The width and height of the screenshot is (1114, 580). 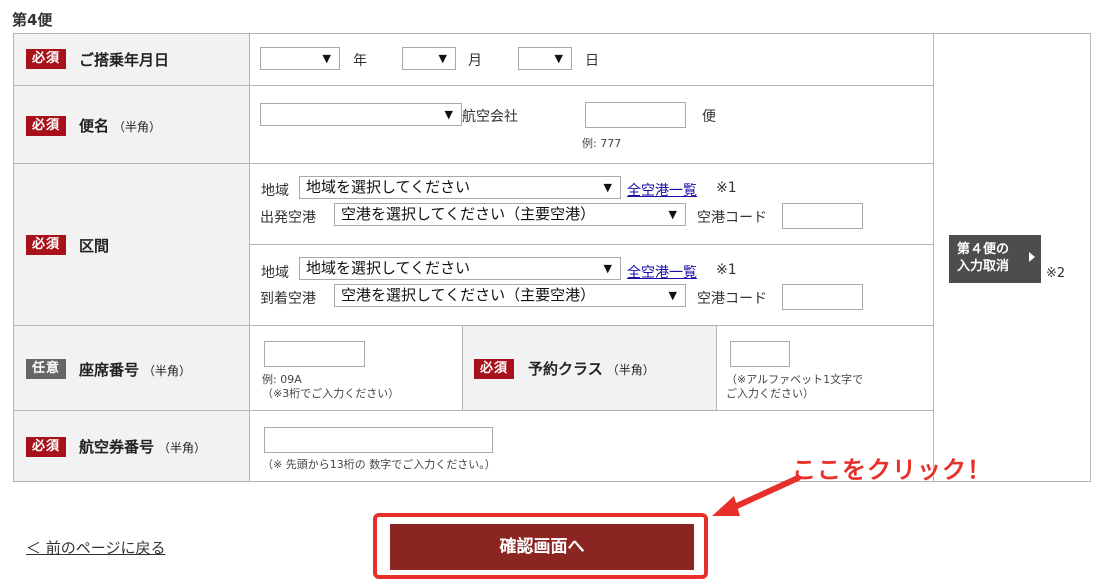 I want to click on back-link: ＜ 前のページに戻る, so click(x=95, y=547).